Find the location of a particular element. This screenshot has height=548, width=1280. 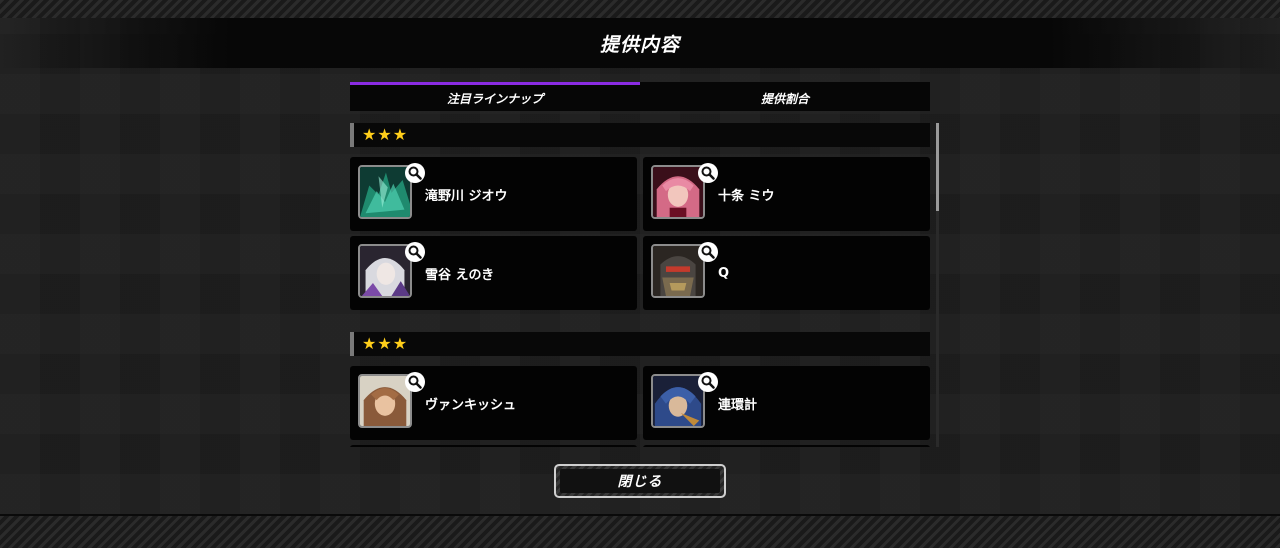

character-card: 滝野川 ジオウ is located at coordinates (493, 194).